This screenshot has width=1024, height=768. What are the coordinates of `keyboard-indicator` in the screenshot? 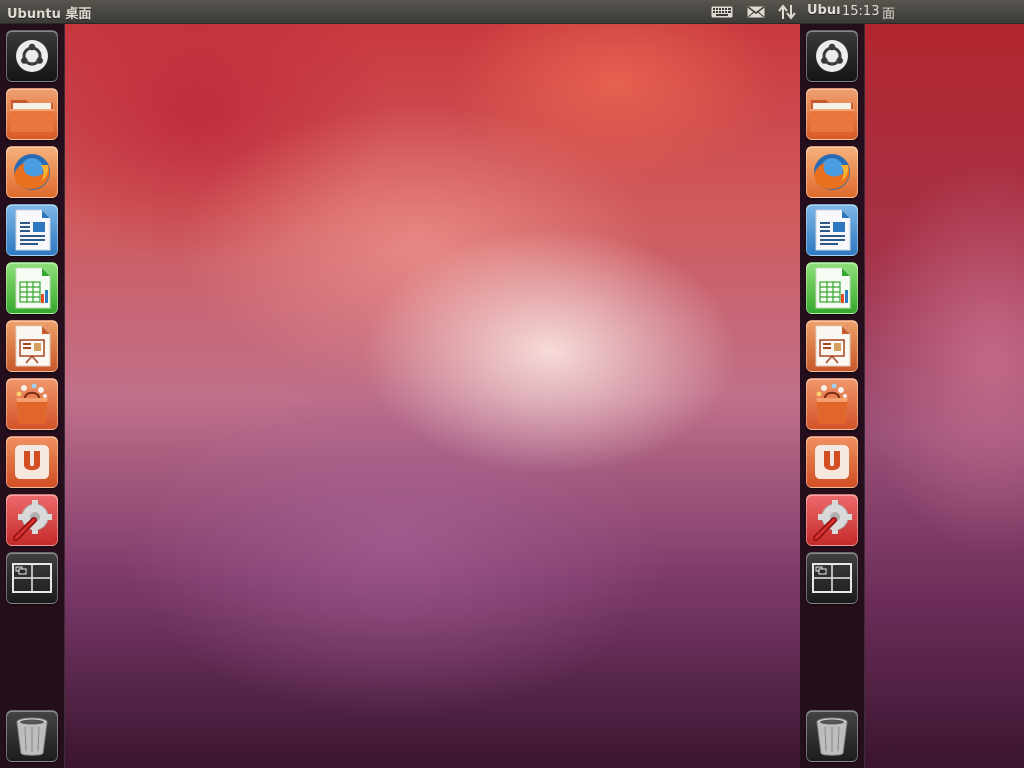 It's located at (722, 11).